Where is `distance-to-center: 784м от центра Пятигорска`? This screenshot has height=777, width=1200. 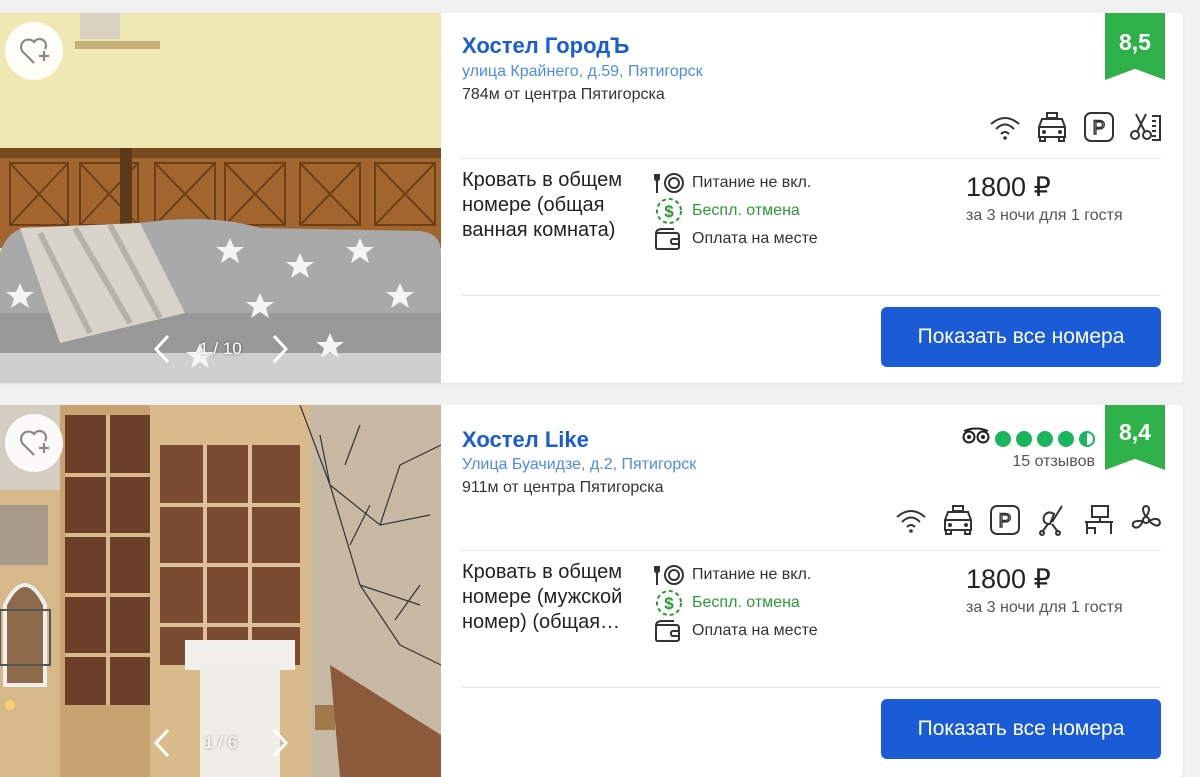
distance-to-center: 784м от центра Пятигорска is located at coordinates (563, 94).